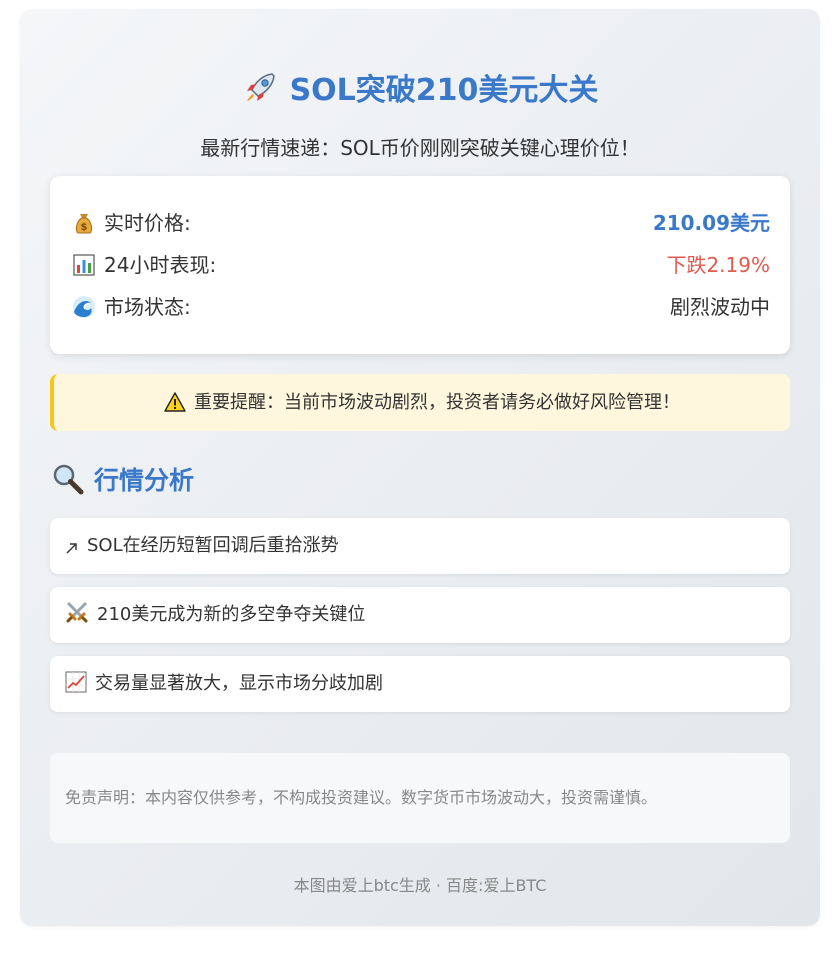  What do you see at coordinates (84, 305) in the screenshot?
I see `wave-icon` at bounding box center [84, 305].